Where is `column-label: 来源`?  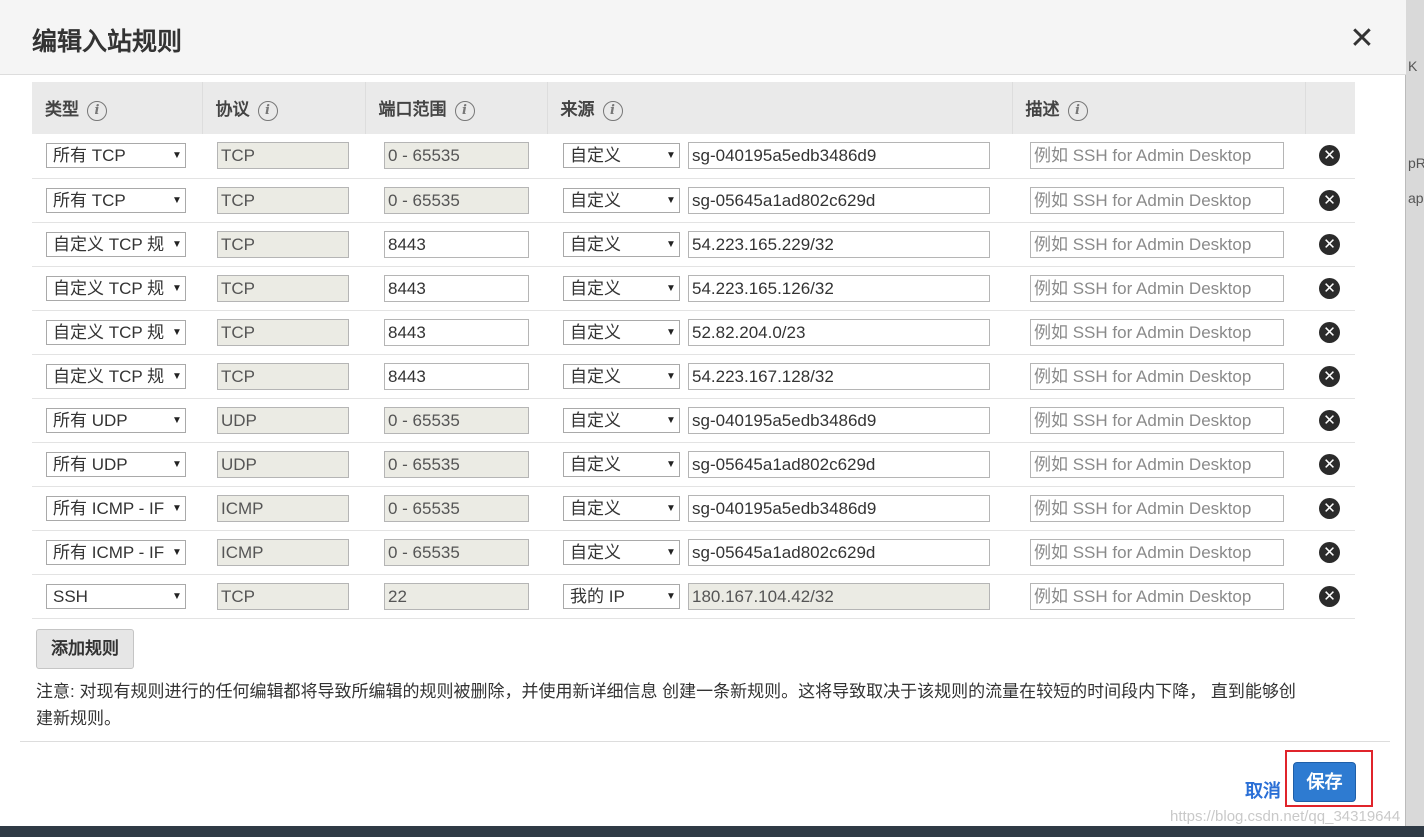
column-label: 来源 is located at coordinates (577, 110).